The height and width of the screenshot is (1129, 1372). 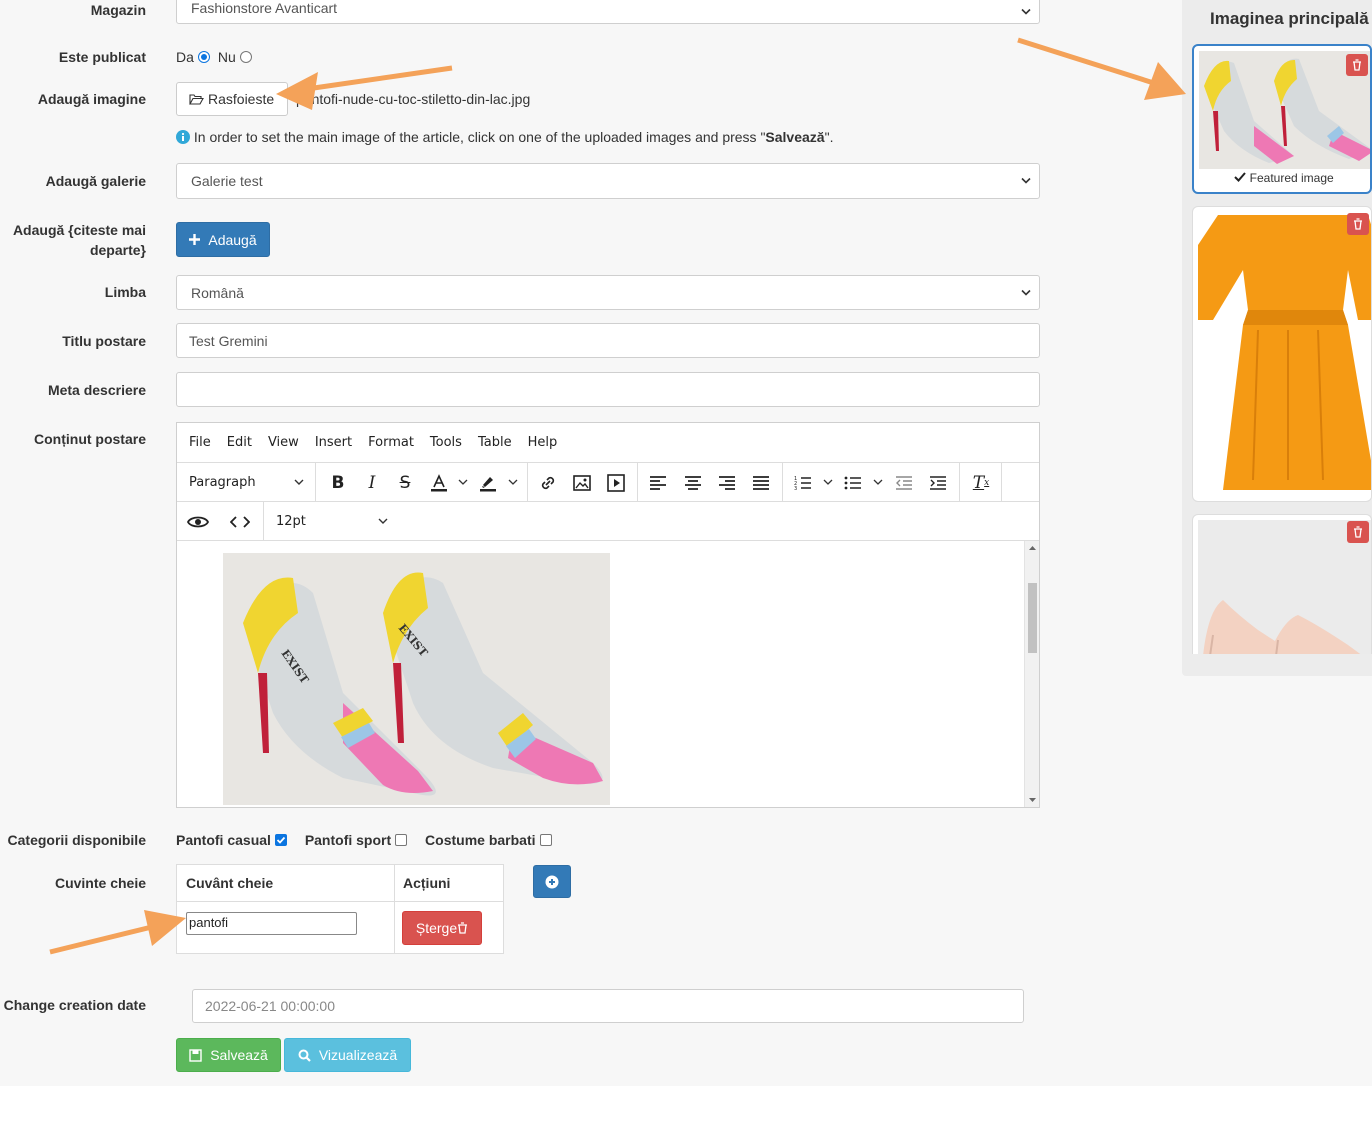 What do you see at coordinates (79, 230) in the screenshot?
I see `label-citeste-line1: Adaugă {citeste mai` at bounding box center [79, 230].